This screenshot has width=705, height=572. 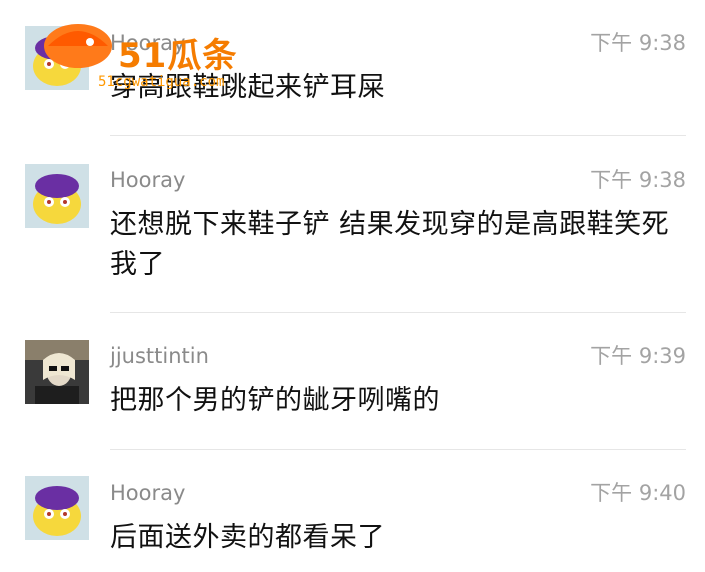 I want to click on message-time: 下午 9:39, so click(x=638, y=356).